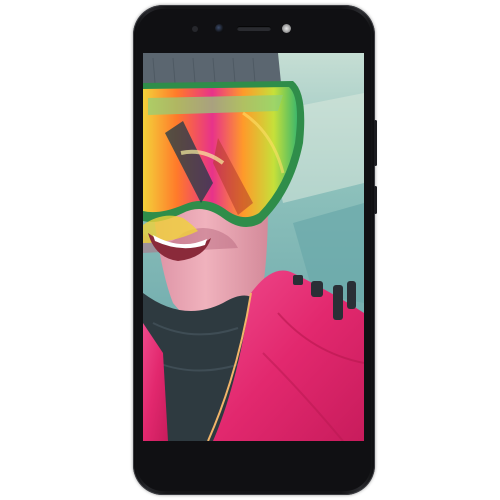 Image resolution: width=500 pixels, height=500 pixels. I want to click on proximity-sensor, so click(195, 29).